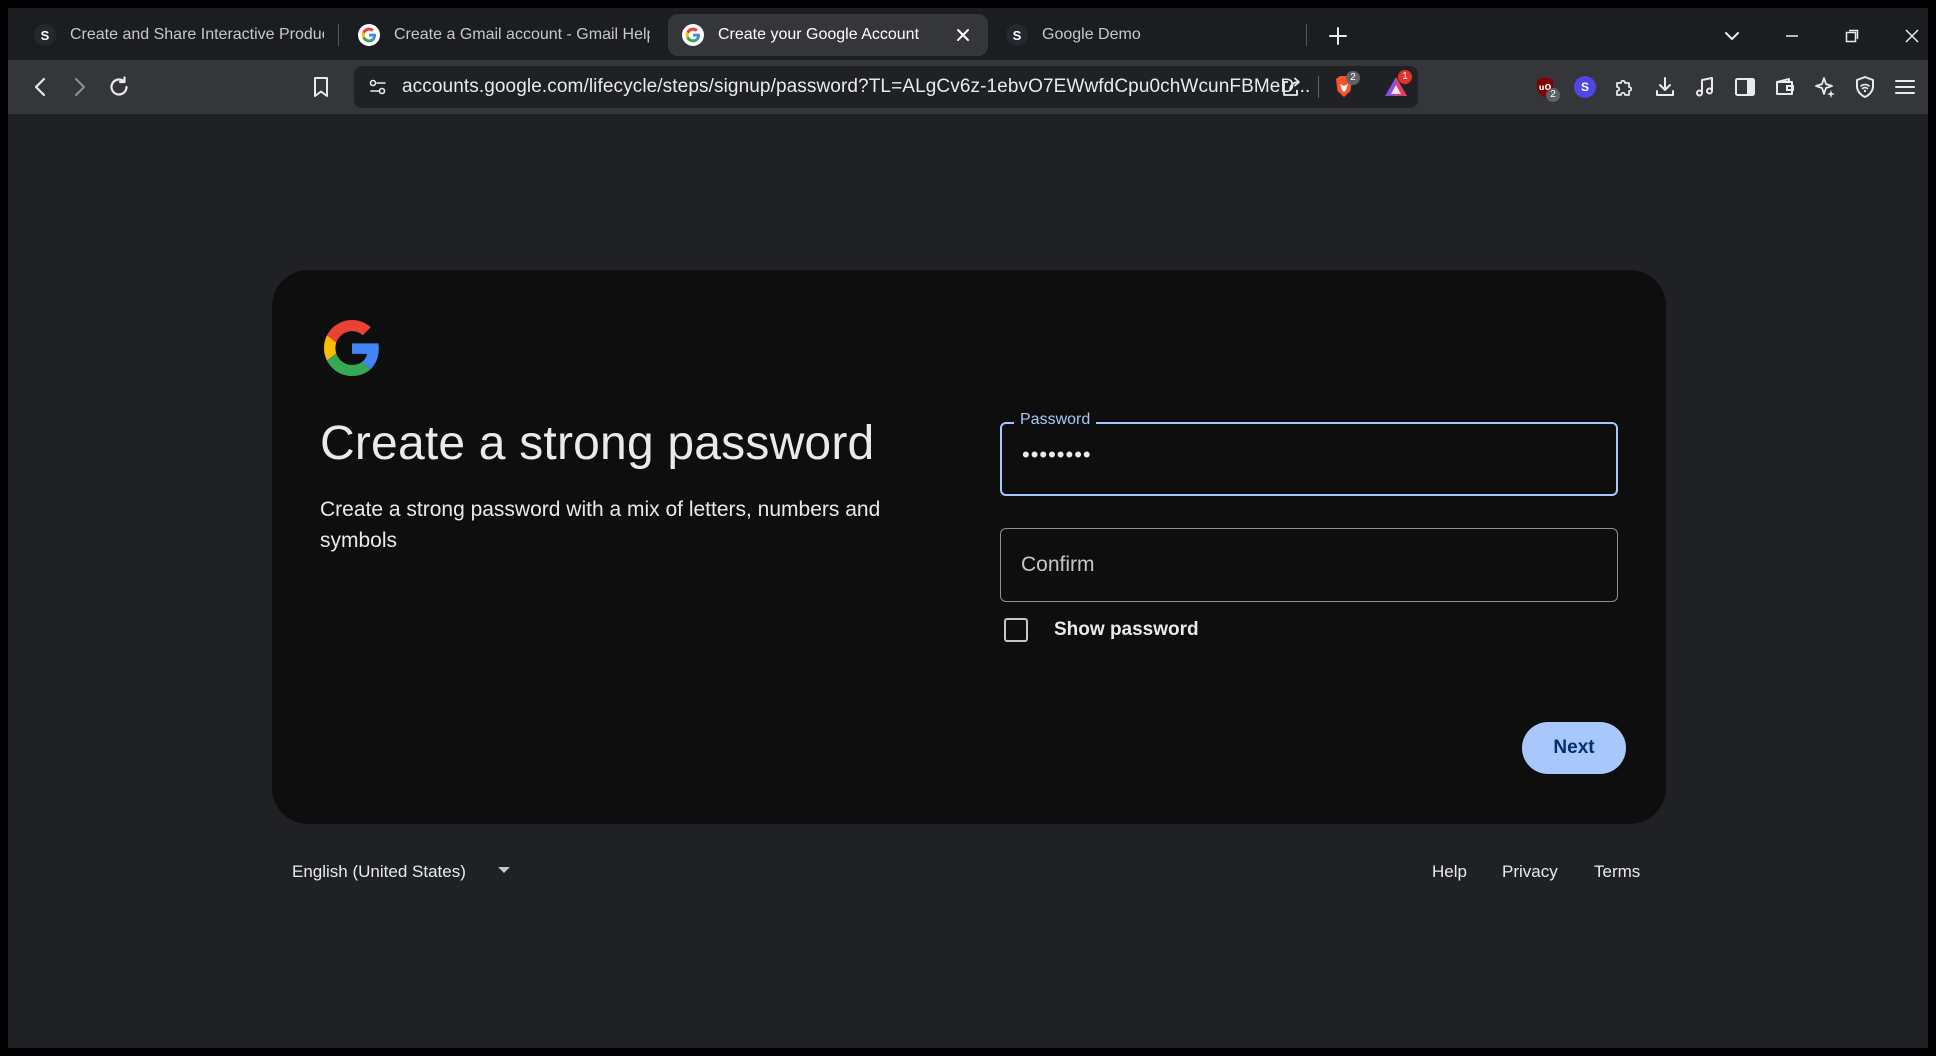 This screenshot has height=1056, width=1936. Describe the element at coordinates (1291, 87) in the screenshot. I see `share-icon` at that location.